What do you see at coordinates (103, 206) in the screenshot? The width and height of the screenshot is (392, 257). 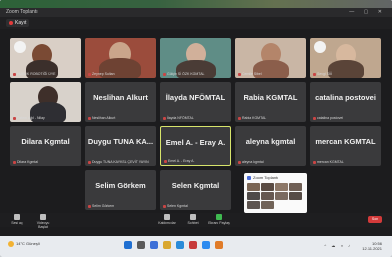 I see `participant-label: Selim Görkem` at bounding box center [103, 206].